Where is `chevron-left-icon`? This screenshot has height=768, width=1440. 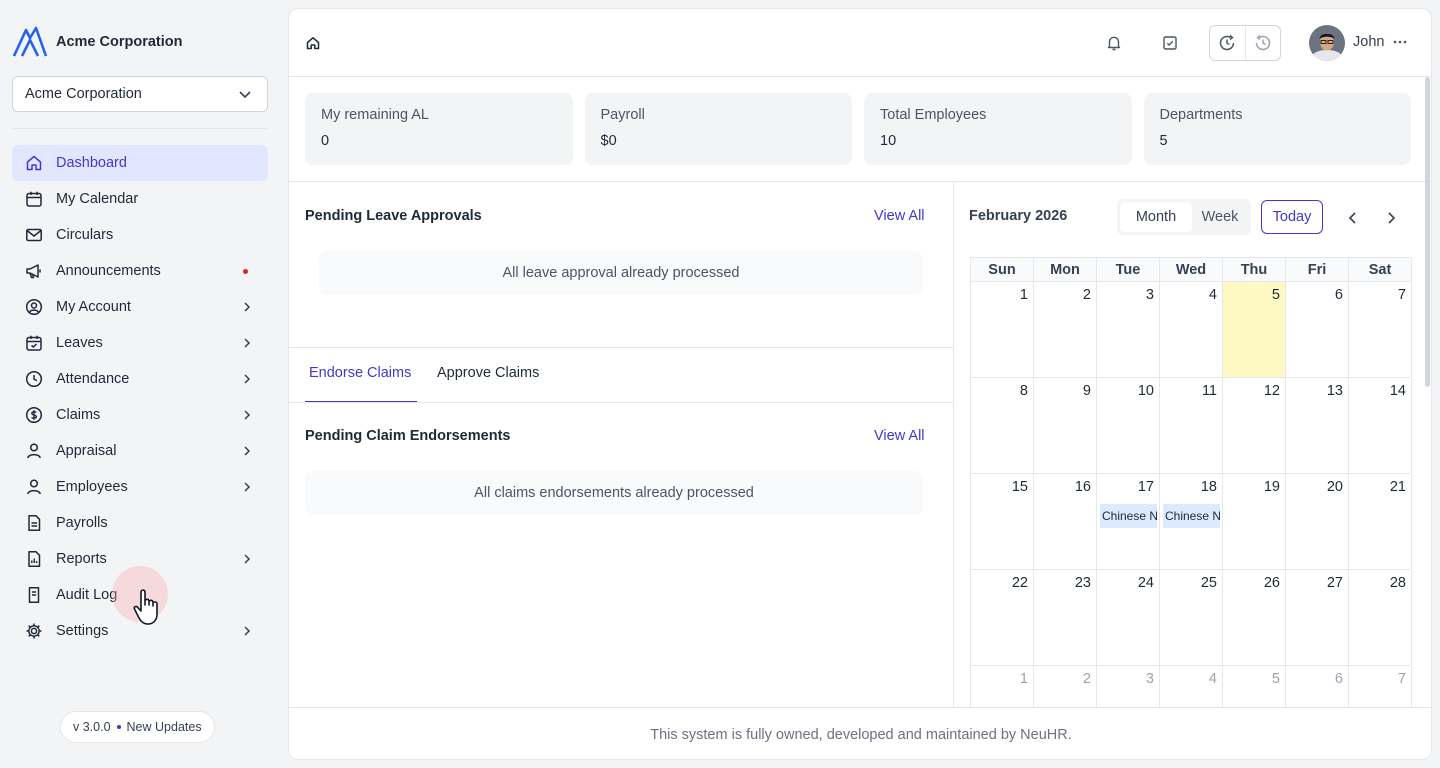
chevron-left-icon is located at coordinates (1353, 218).